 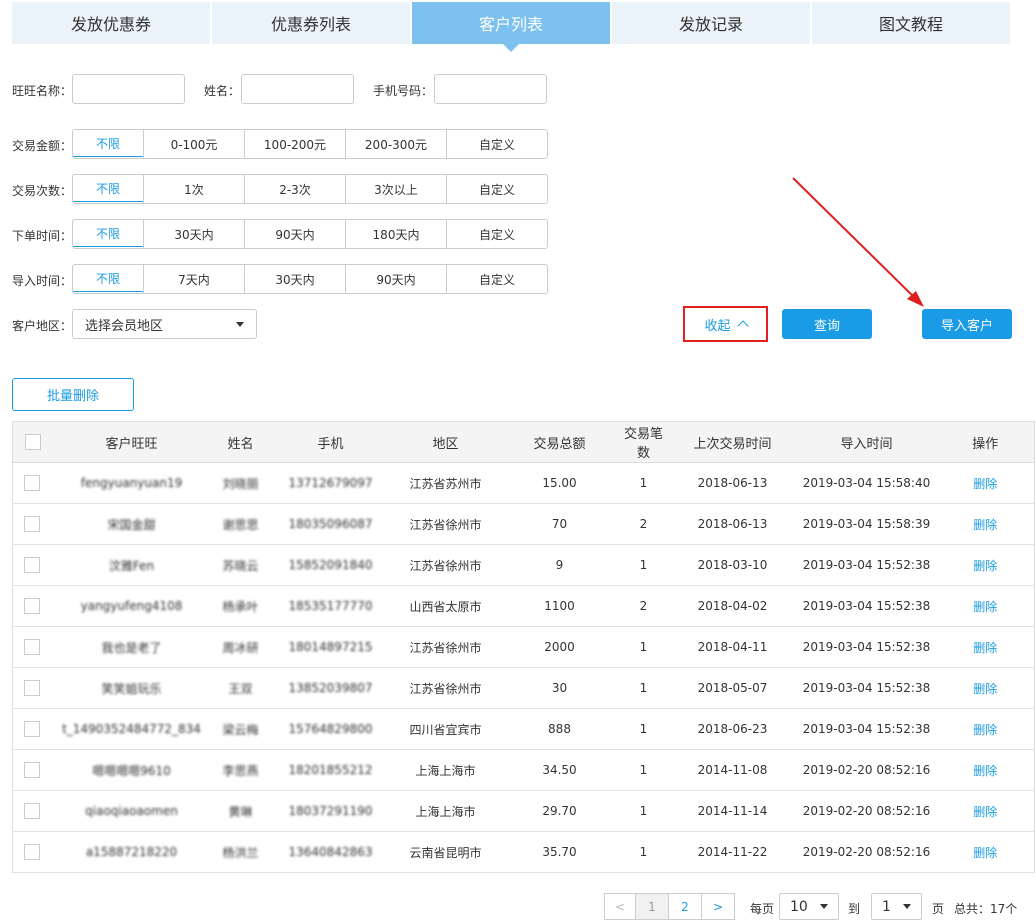 What do you see at coordinates (395, 234) in the screenshot?
I see `order-time-option-180: 180天内` at bounding box center [395, 234].